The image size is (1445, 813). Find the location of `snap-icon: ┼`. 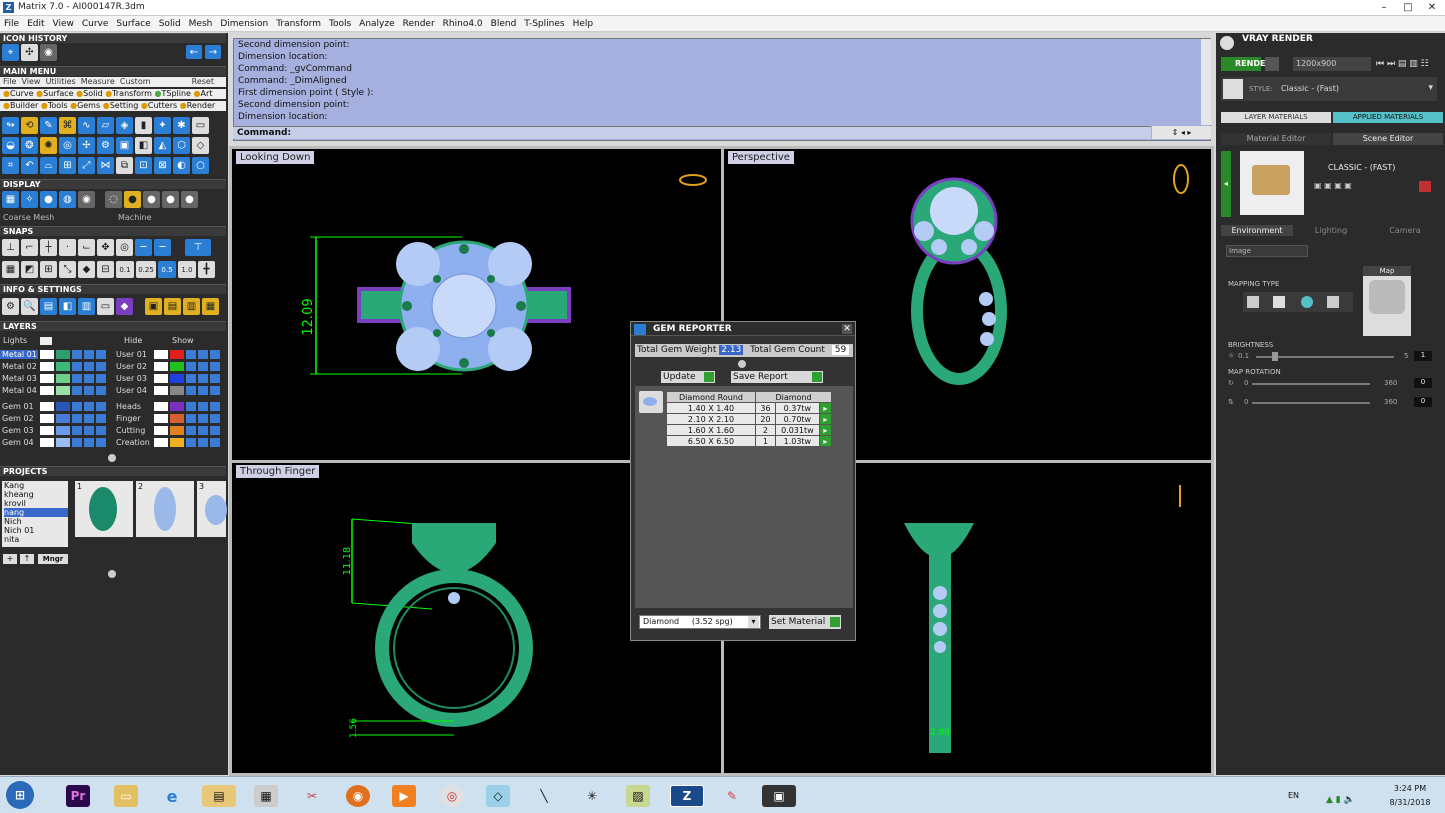

snap-icon: ┼ is located at coordinates (48, 247).